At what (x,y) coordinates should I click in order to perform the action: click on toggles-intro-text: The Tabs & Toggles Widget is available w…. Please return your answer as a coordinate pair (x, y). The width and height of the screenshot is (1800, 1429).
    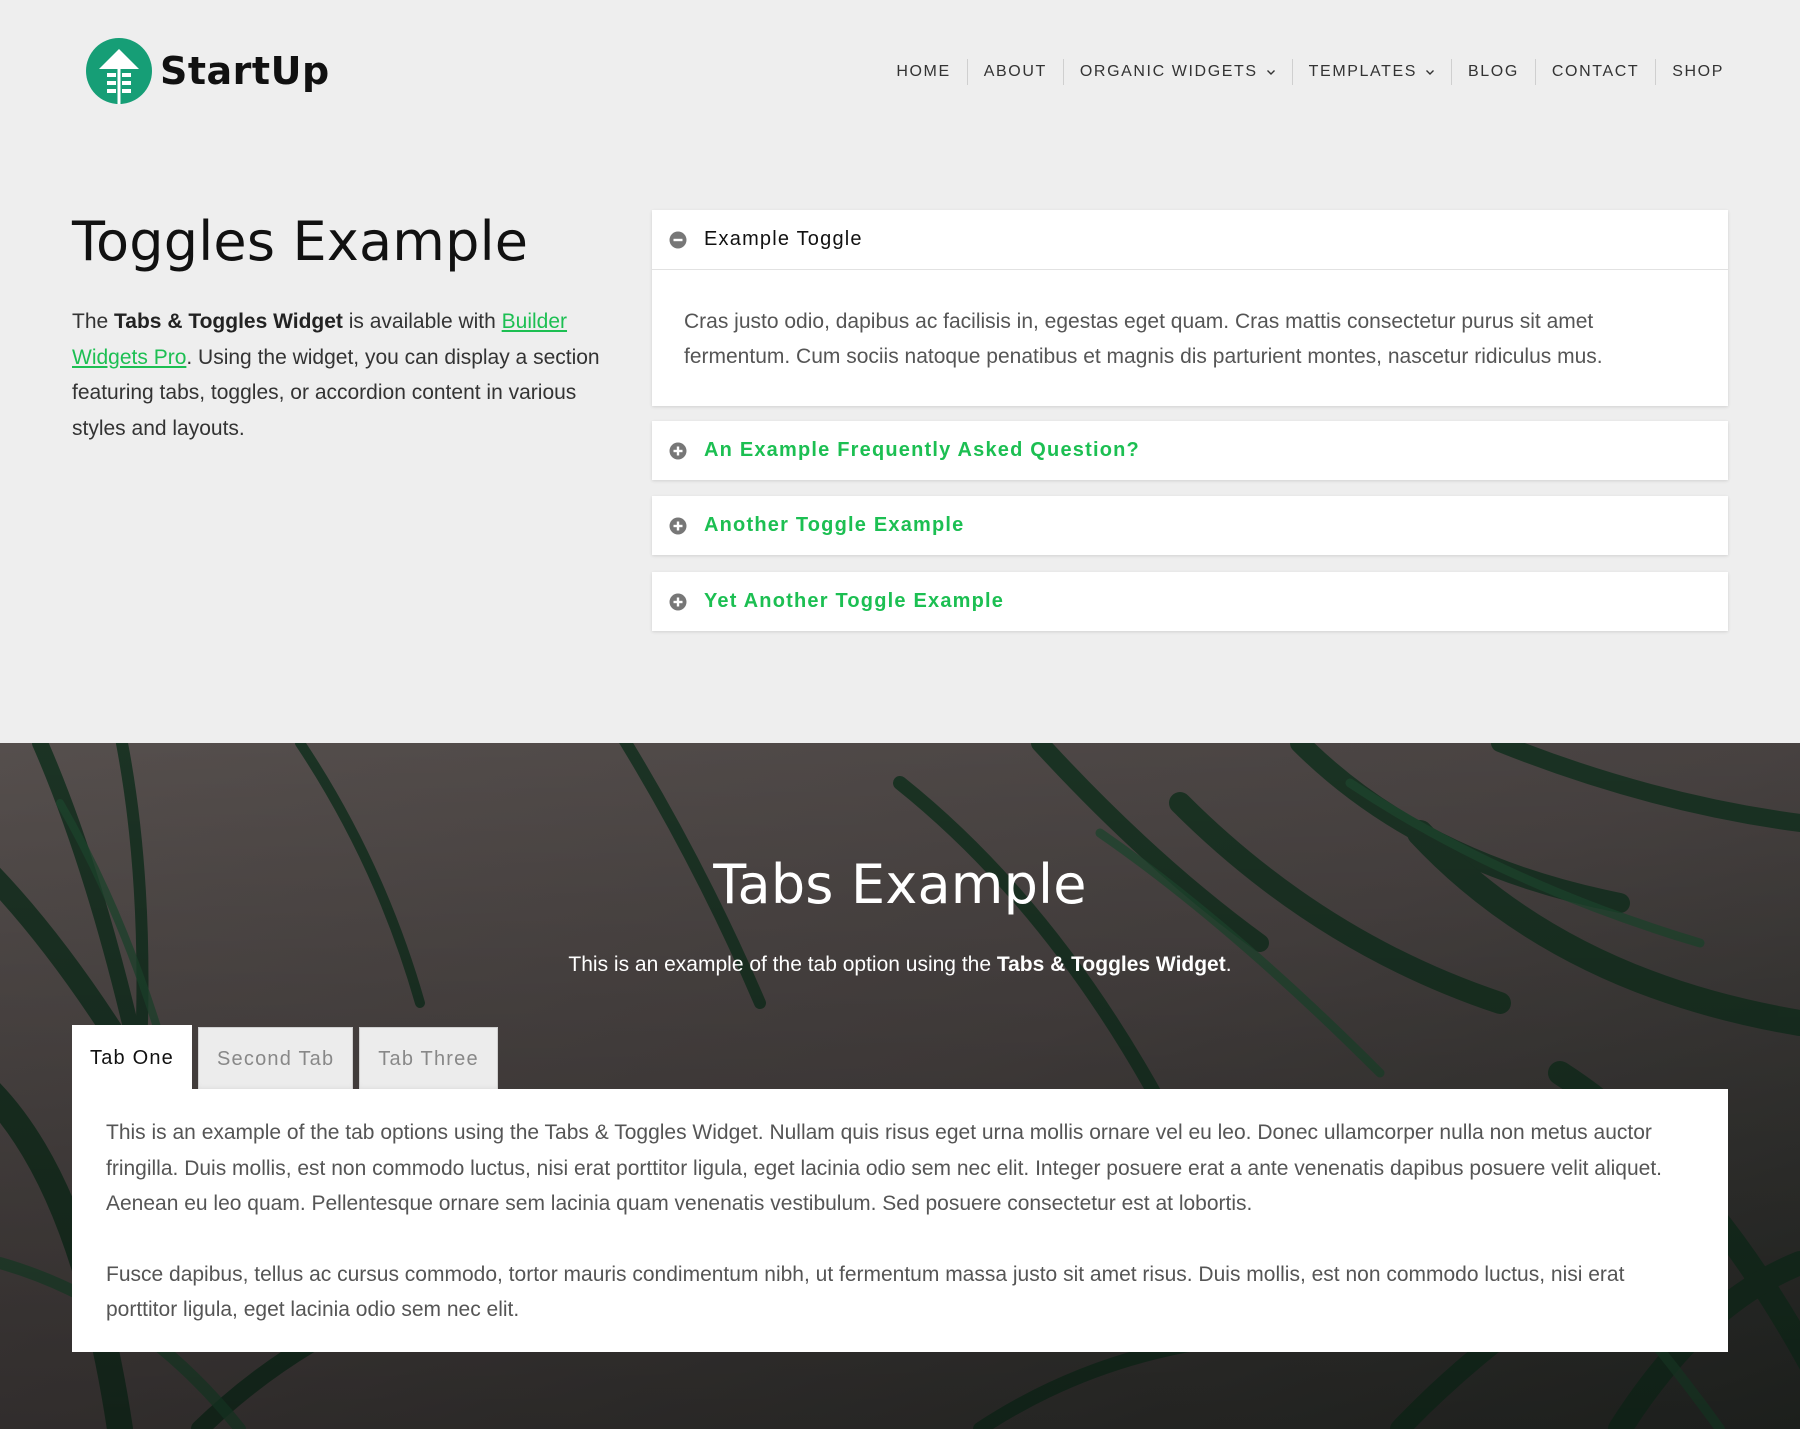
    Looking at the image, I should click on (337, 375).